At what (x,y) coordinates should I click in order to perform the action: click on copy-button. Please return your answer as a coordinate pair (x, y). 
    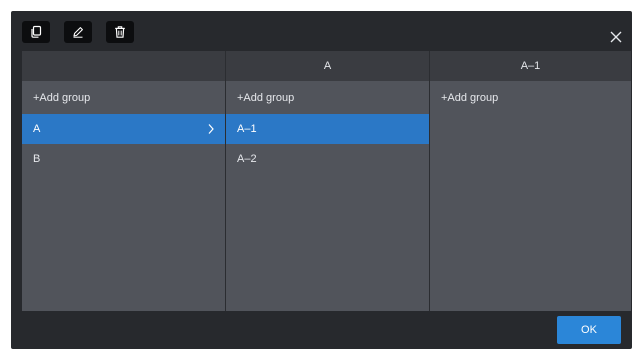
    Looking at the image, I should click on (36, 32).